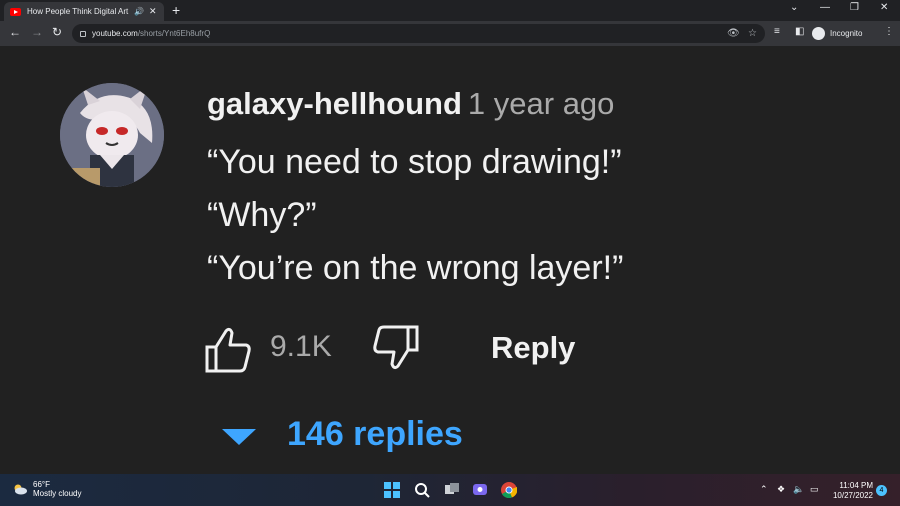  What do you see at coordinates (818, 33) in the screenshot?
I see `incognito-icon` at bounding box center [818, 33].